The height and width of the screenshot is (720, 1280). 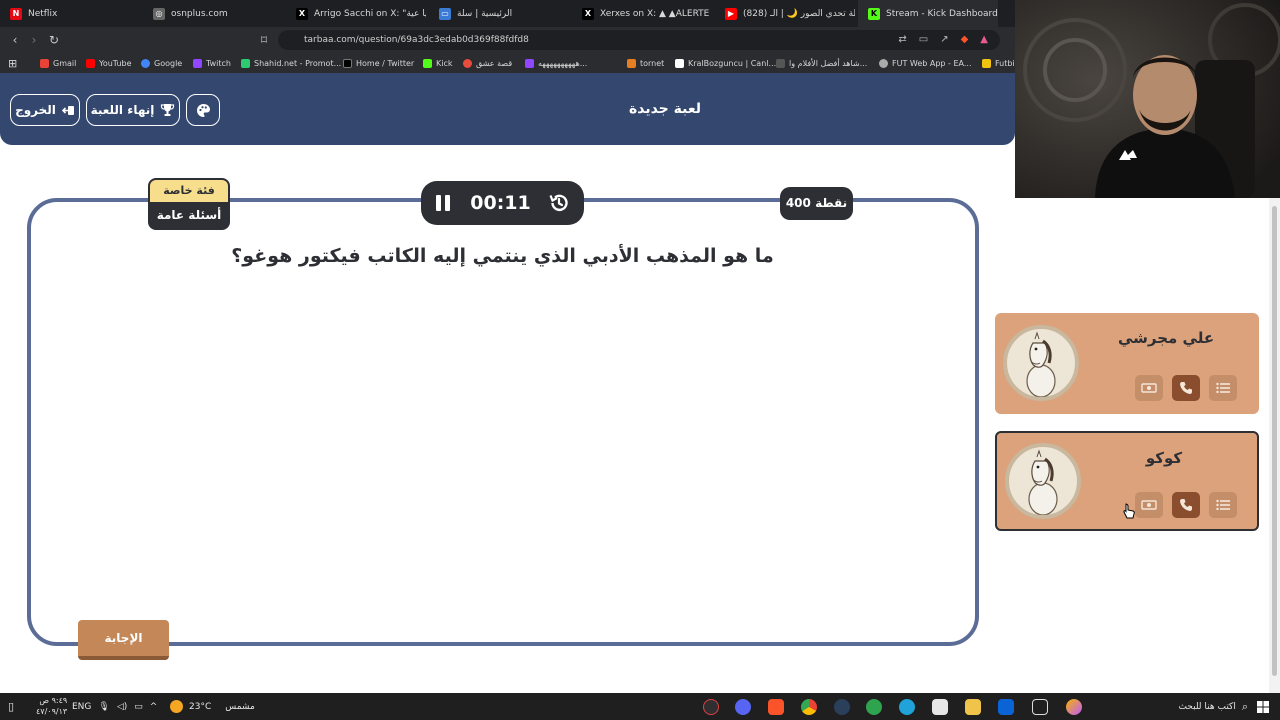 What do you see at coordinates (809, 707) in the screenshot?
I see `chrome-icon` at bounding box center [809, 707].